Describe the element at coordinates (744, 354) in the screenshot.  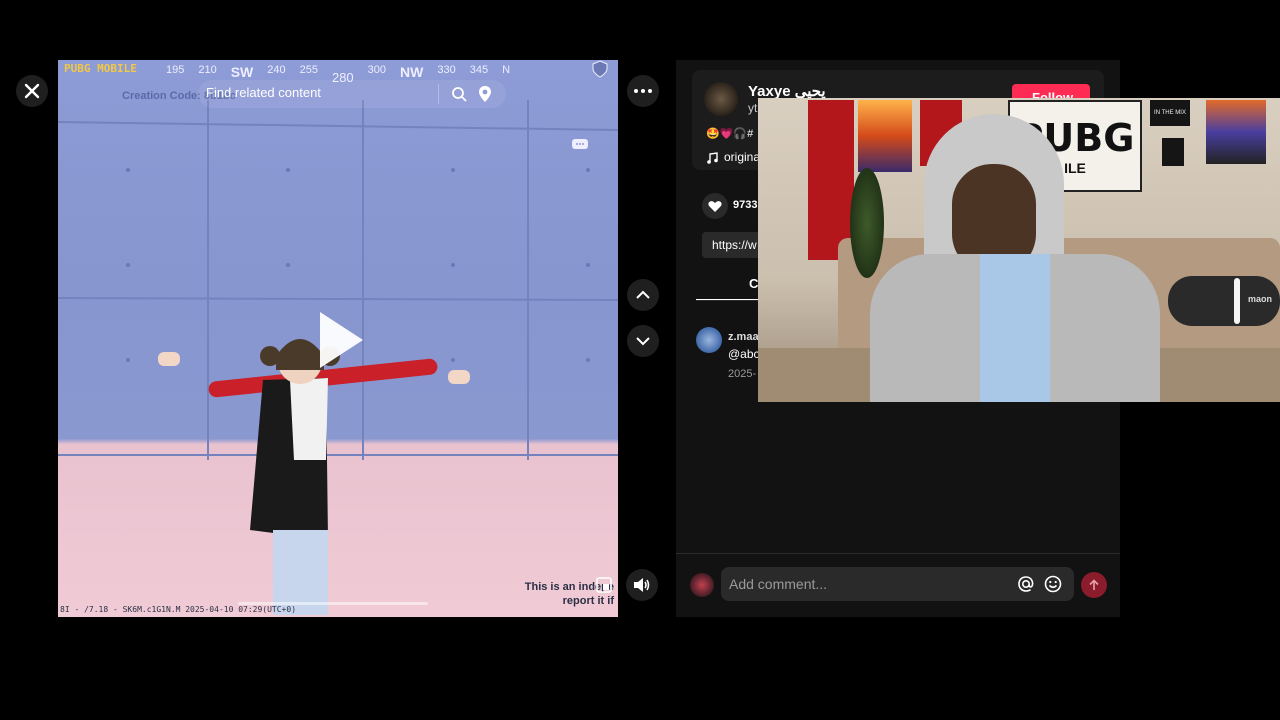
I see `comment-text: @abc` at that location.